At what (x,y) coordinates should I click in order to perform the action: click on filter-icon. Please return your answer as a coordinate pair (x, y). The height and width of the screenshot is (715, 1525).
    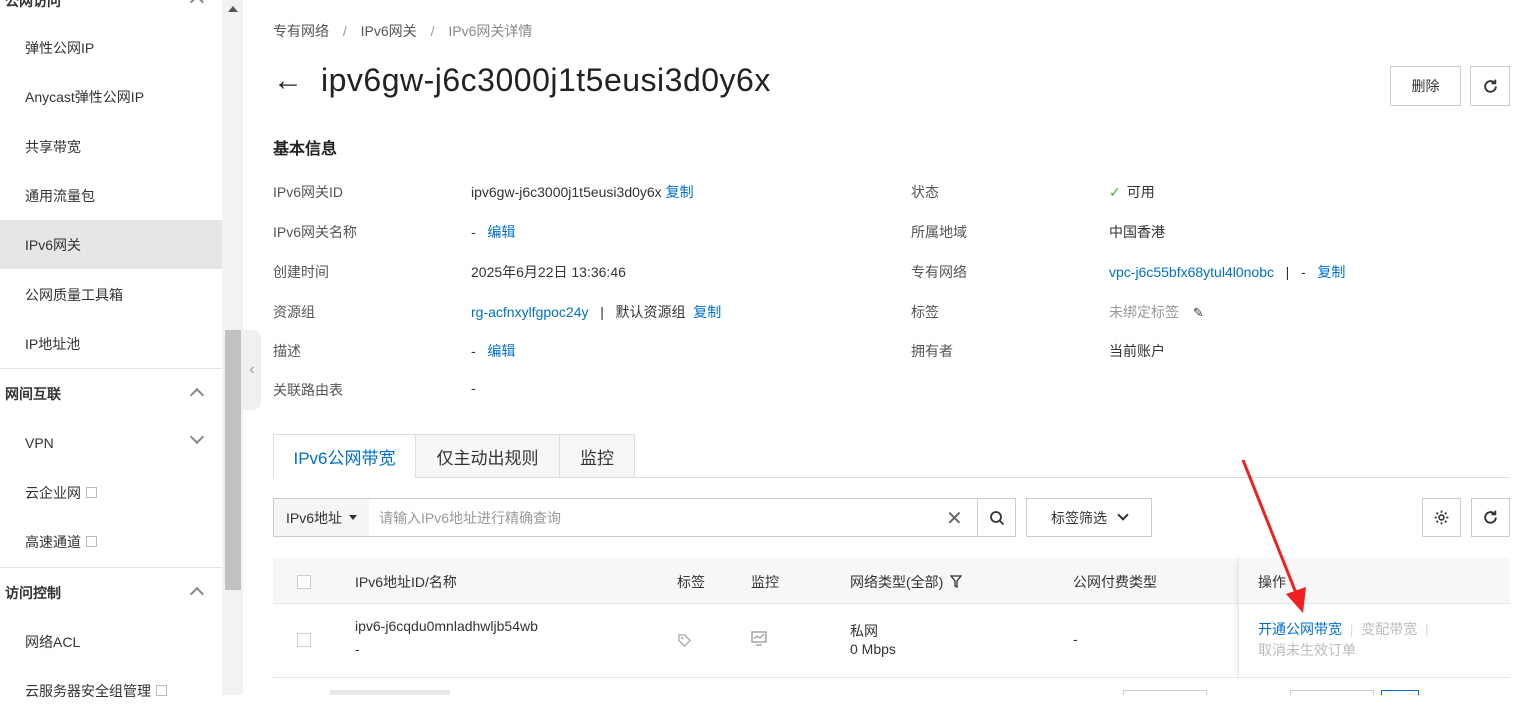
    Looking at the image, I should click on (956, 582).